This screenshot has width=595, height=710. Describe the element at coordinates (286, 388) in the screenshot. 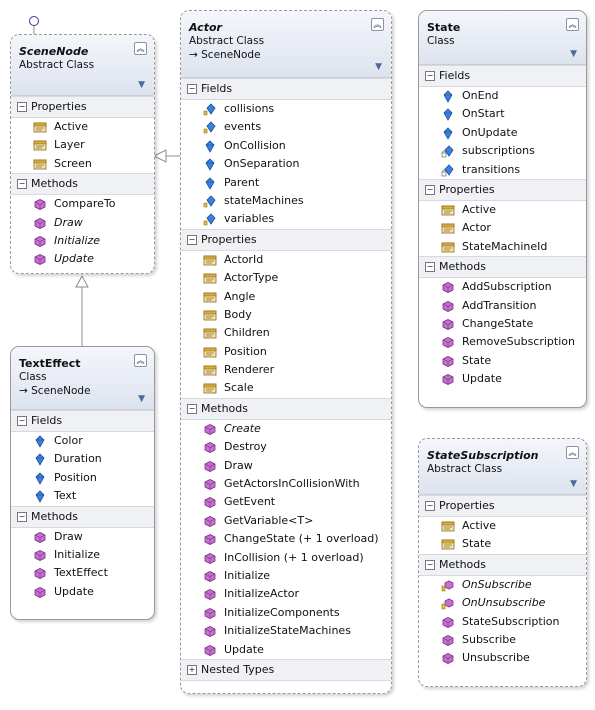

I see `property-item: Scale` at that location.